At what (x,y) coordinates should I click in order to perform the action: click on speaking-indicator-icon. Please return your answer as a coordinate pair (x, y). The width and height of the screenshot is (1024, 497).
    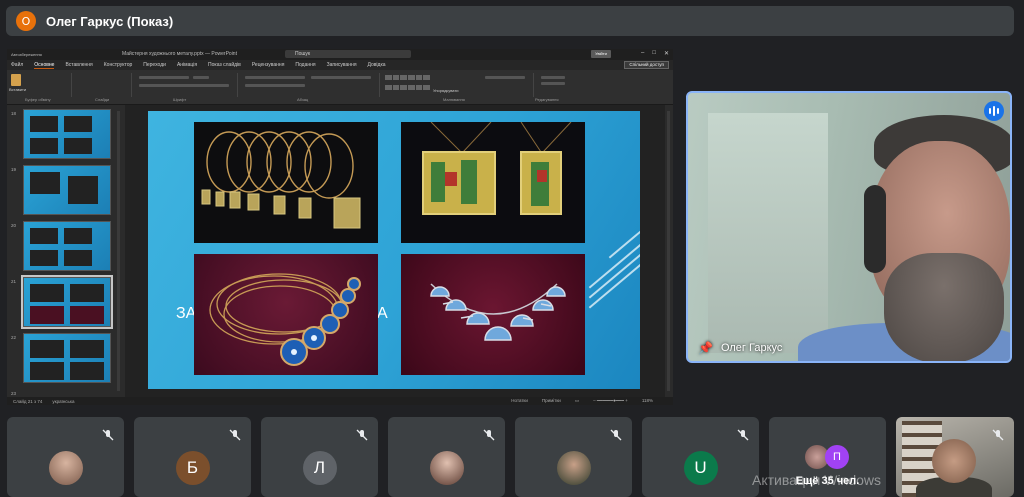
    Looking at the image, I should click on (994, 111).